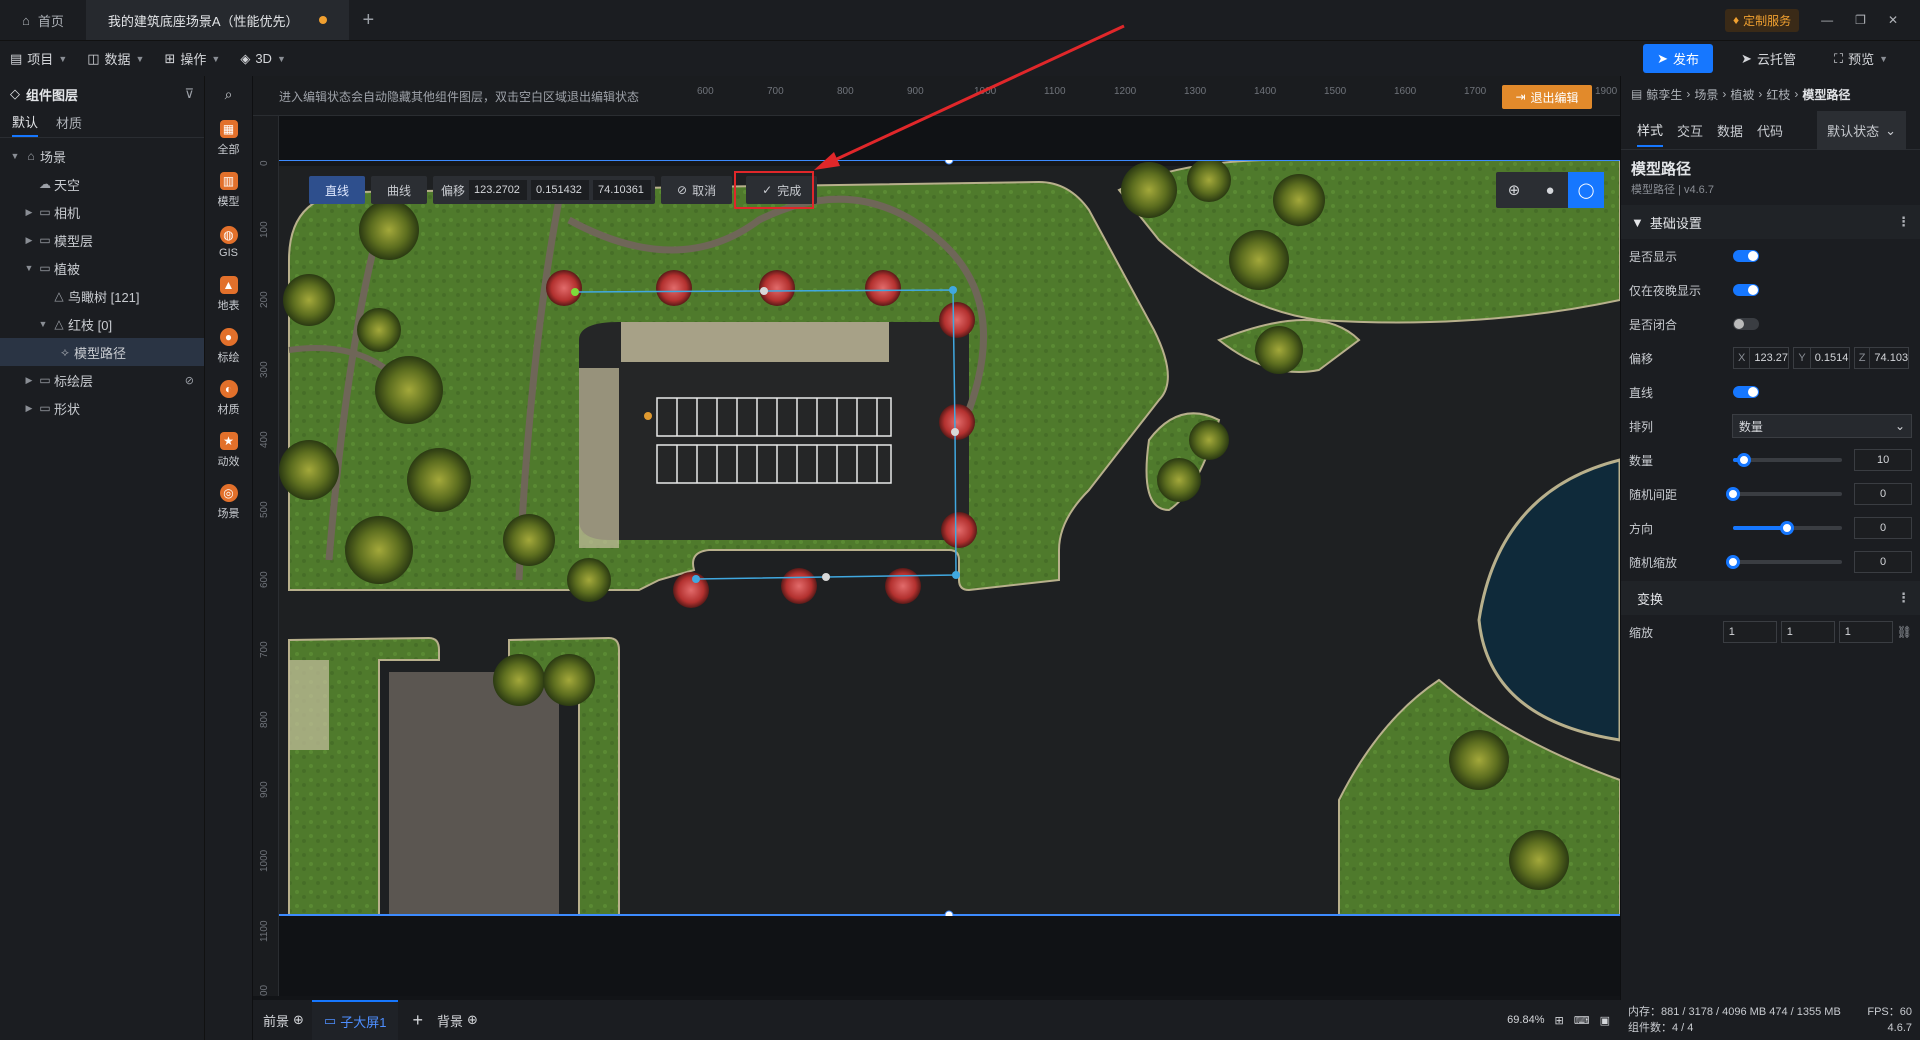 The height and width of the screenshot is (1040, 1920). What do you see at coordinates (622, 190) in the screenshot?
I see `offset-z-input: 74.10361` at bounding box center [622, 190].